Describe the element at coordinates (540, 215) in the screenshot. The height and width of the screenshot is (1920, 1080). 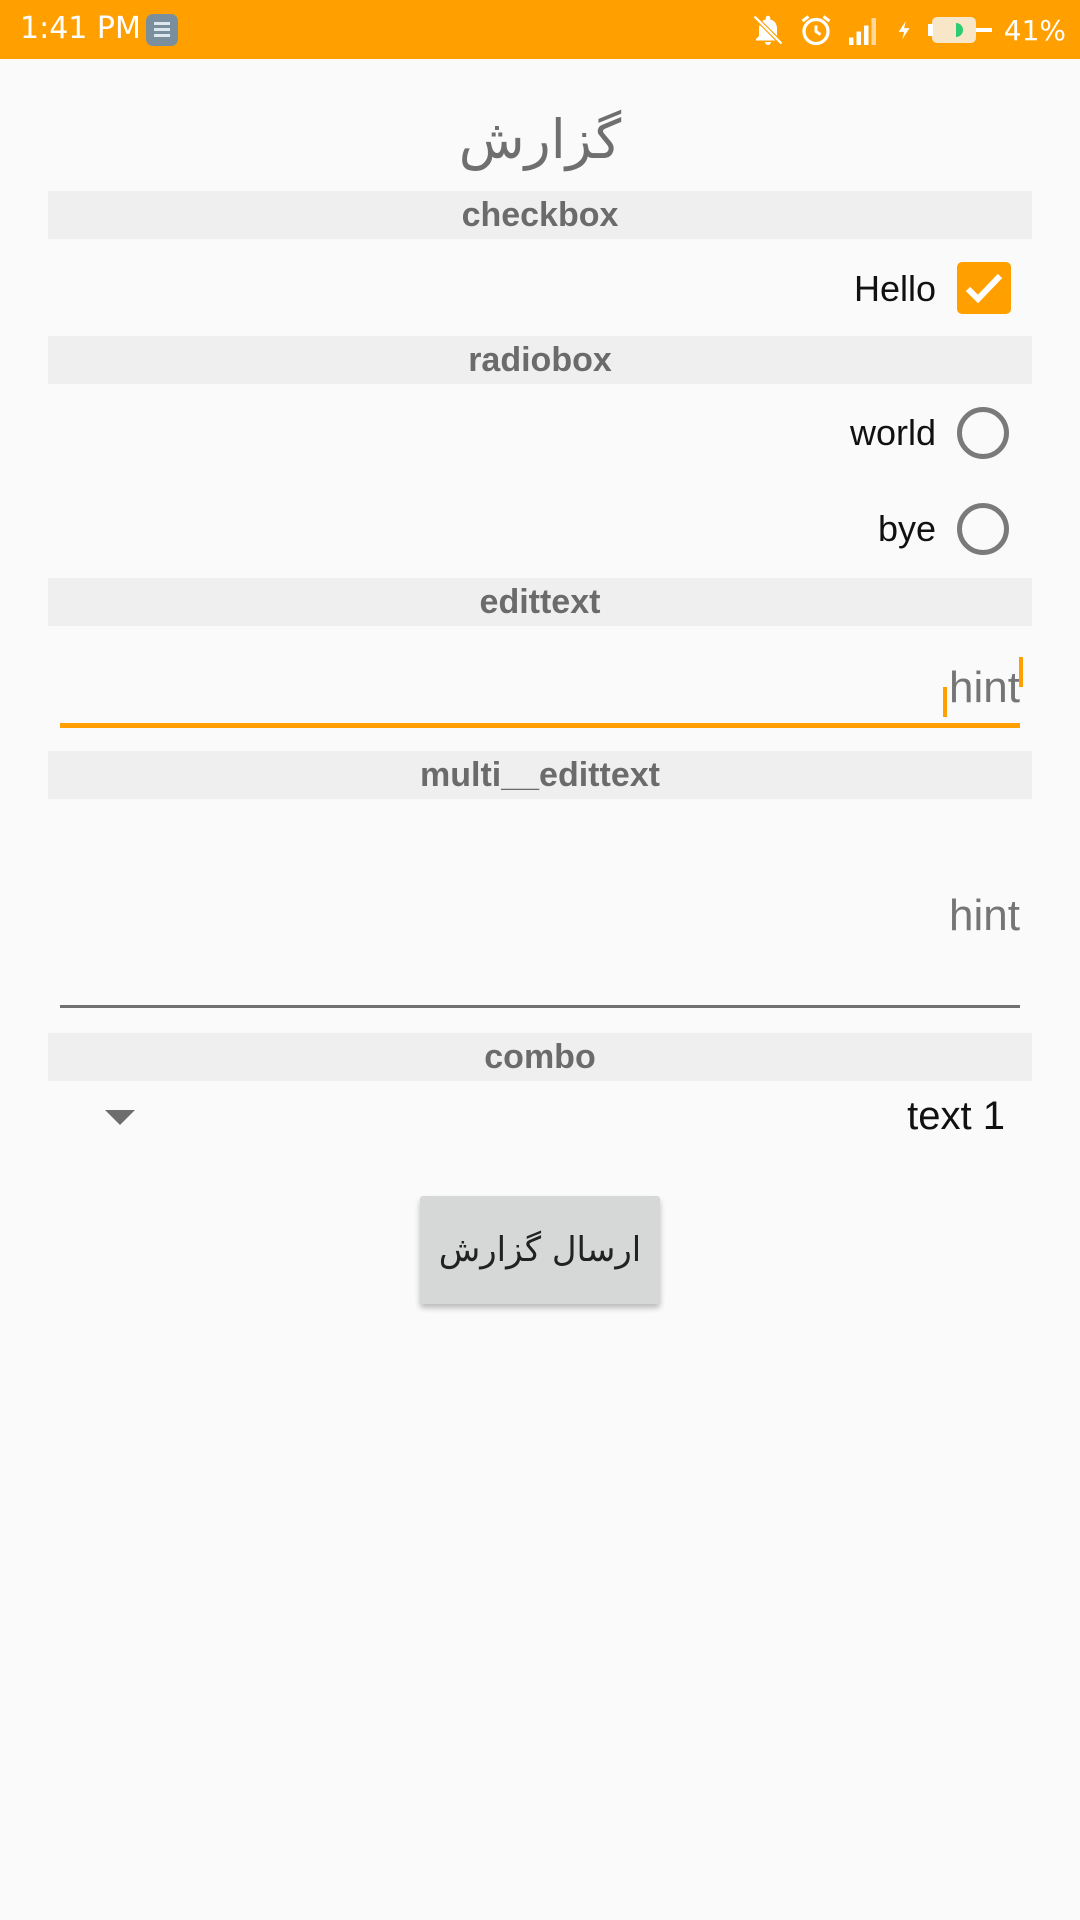
I see `section-header-checkbox: checkbox` at that location.